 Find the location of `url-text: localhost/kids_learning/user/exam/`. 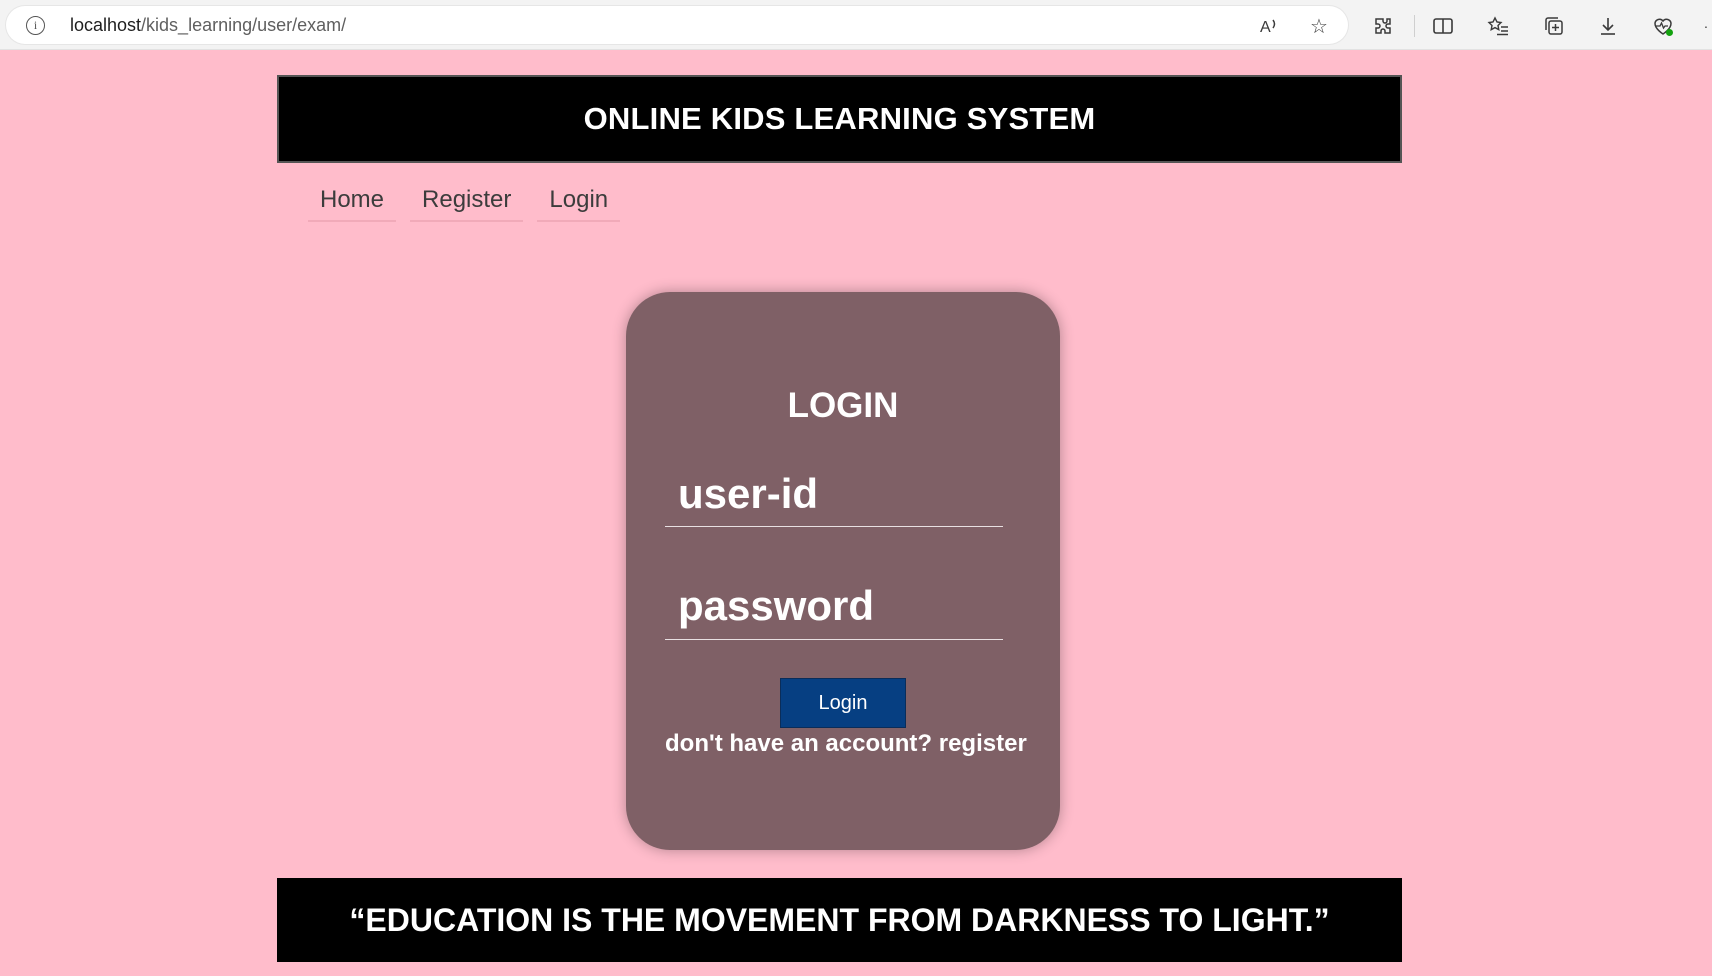

url-text: localhost/kids_learning/user/exam/ is located at coordinates (208, 25).